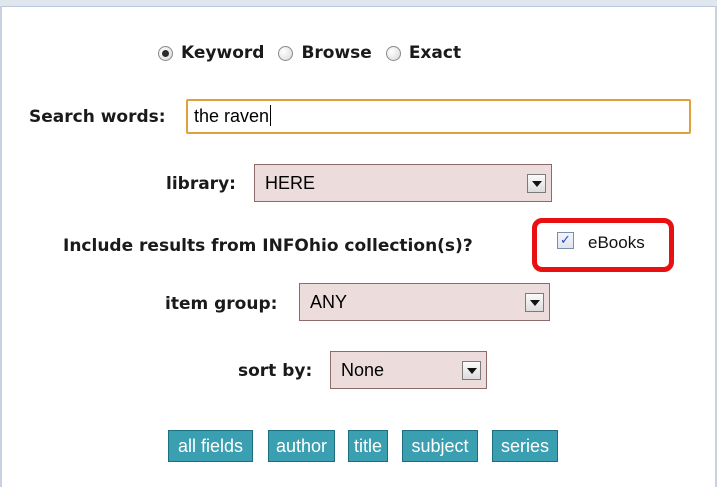 Image resolution: width=717 pixels, height=487 pixels. What do you see at coordinates (271, 115) in the screenshot?
I see `text-caret` at bounding box center [271, 115].